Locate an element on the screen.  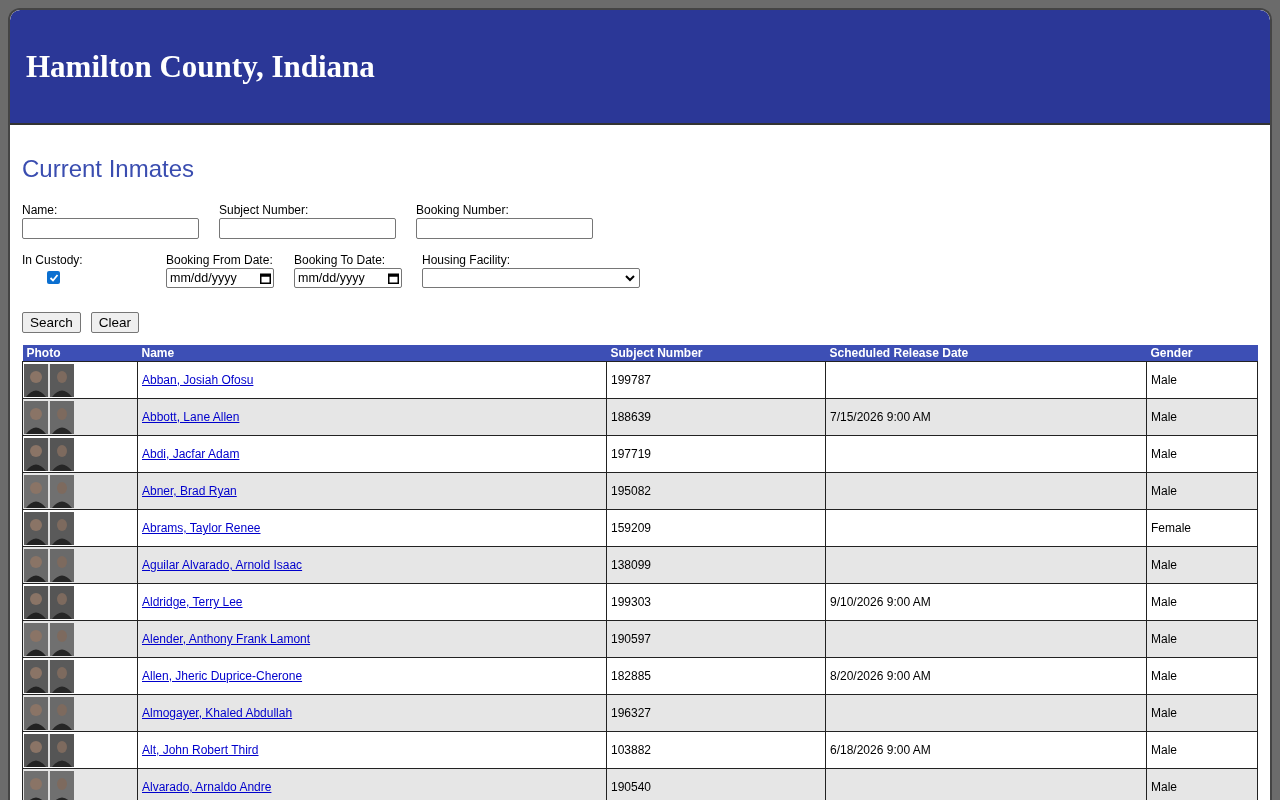
table-cell: 9/10/2026 9:00 AM is located at coordinates (880, 602).